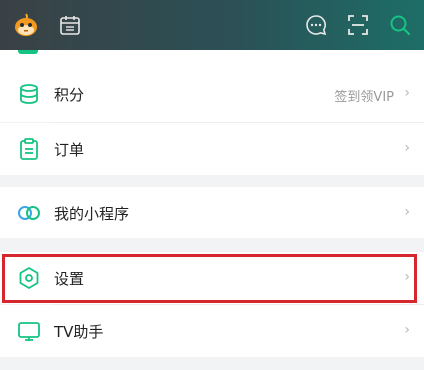 Image resolution: width=424 pixels, height=370 pixels. Describe the element at coordinates (212, 58) in the screenshot. I see `partial-list-item` at that location.